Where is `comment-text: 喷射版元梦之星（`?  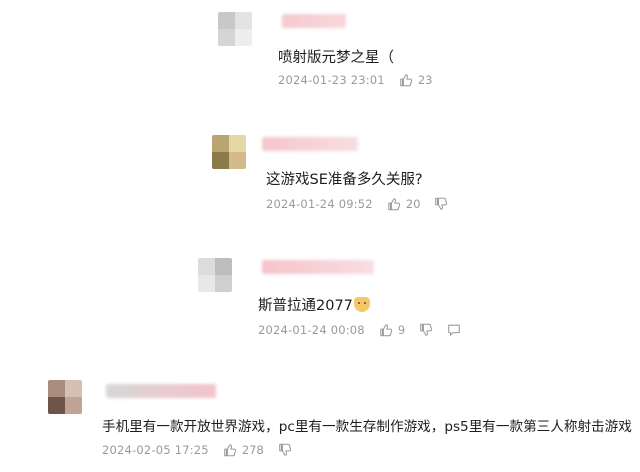
comment-text: 喷射版元梦之星（ is located at coordinates (336, 58).